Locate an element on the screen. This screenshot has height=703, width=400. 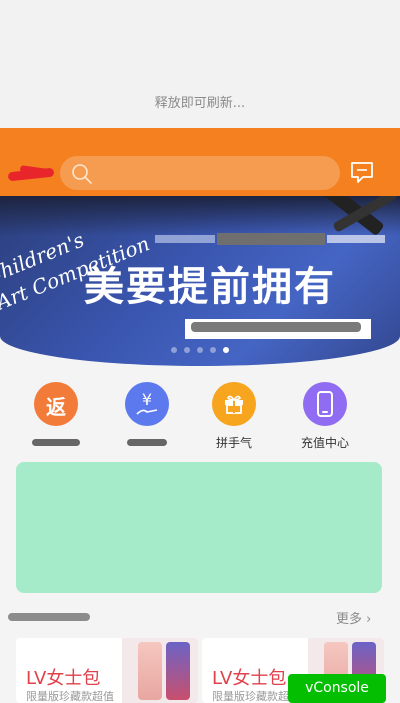
return-icon: 返 is located at coordinates (56, 404).